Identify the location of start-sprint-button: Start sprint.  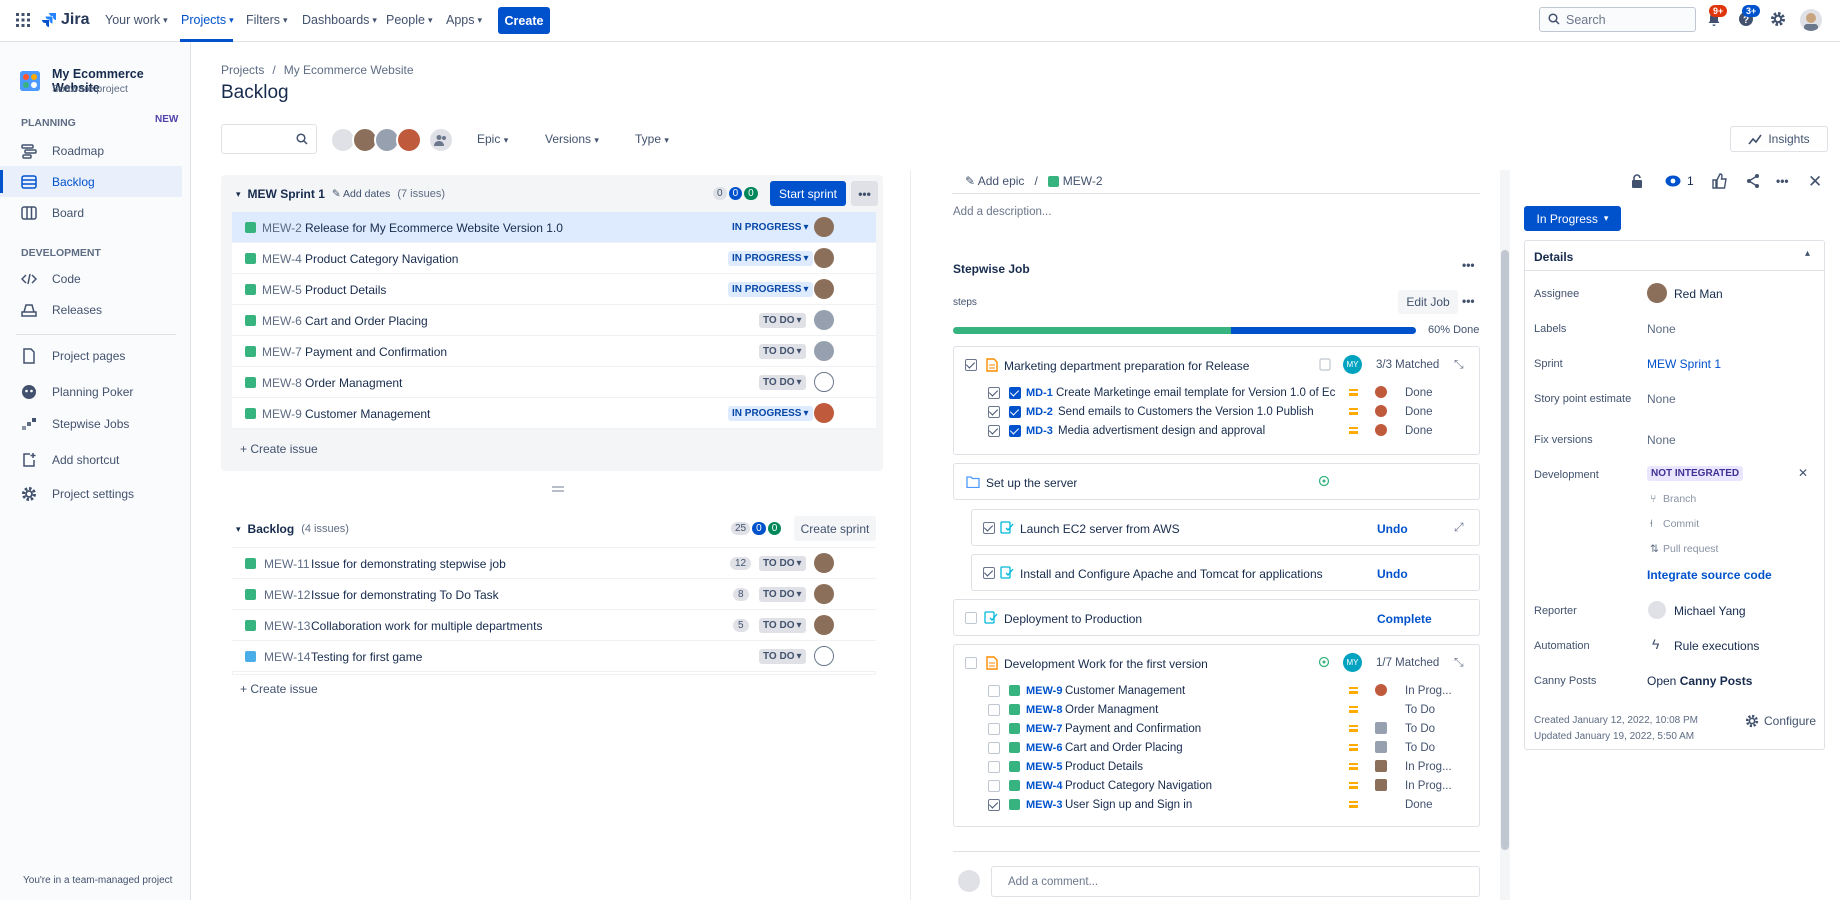
(808, 193).